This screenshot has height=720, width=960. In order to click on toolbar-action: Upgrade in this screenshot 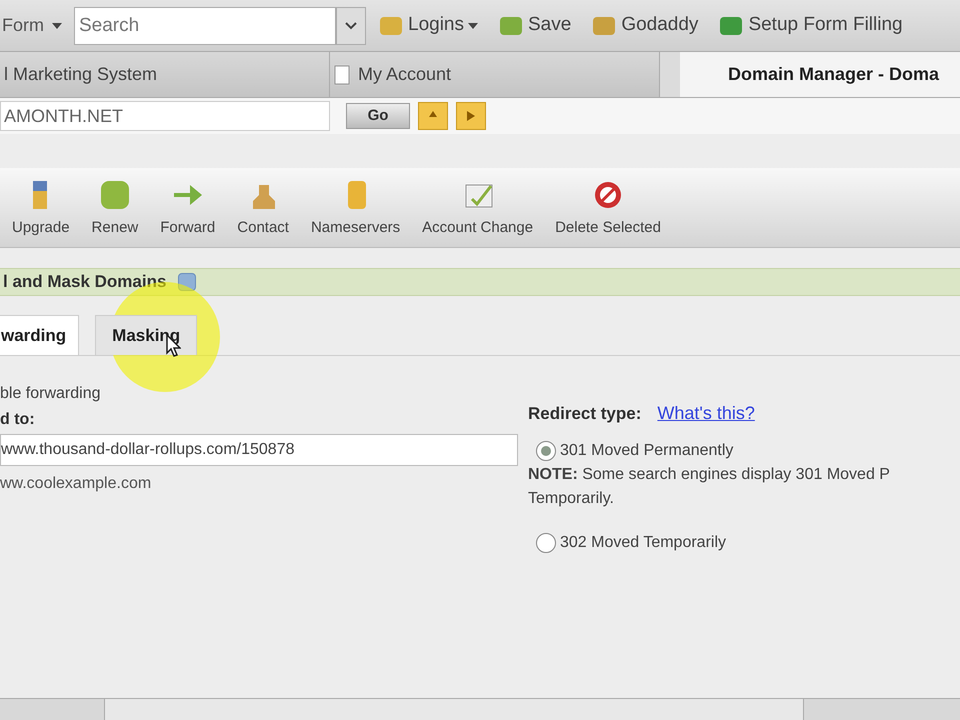, I will do `click(41, 208)`.